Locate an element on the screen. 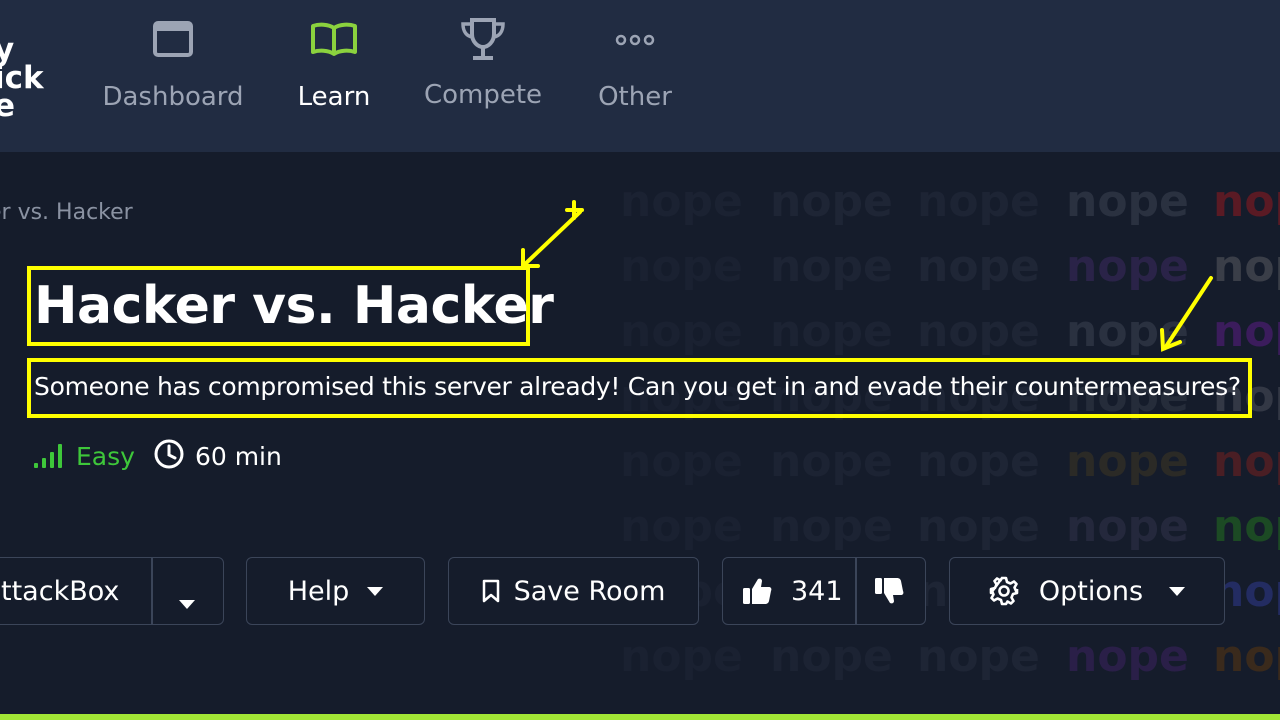 This screenshot has width=1280, height=720. annotation-arrows is located at coordinates (867, 276).